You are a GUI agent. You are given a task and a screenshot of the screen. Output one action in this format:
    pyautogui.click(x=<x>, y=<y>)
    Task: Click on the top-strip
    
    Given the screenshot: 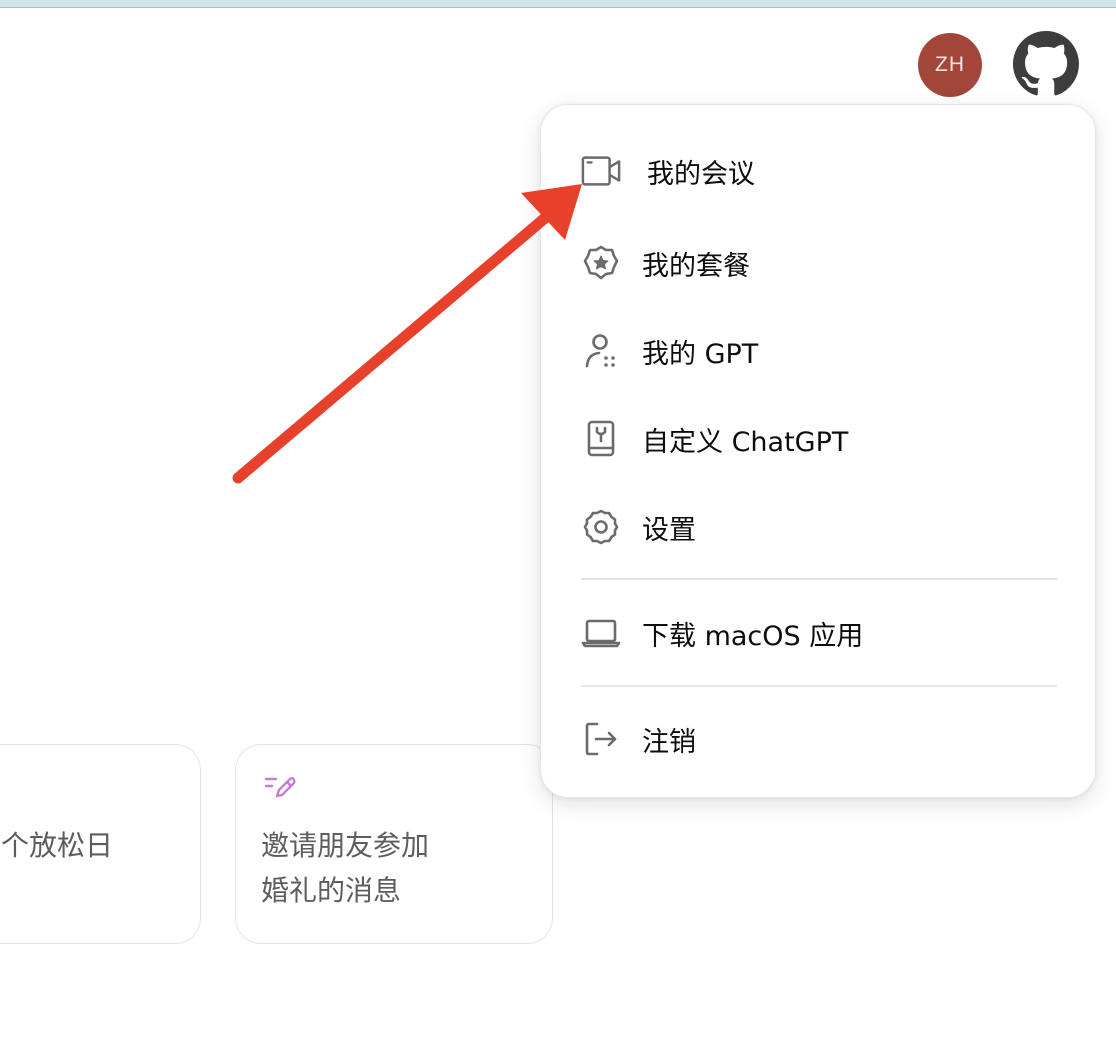 What is the action you would take?
    pyautogui.click(x=558, y=4)
    